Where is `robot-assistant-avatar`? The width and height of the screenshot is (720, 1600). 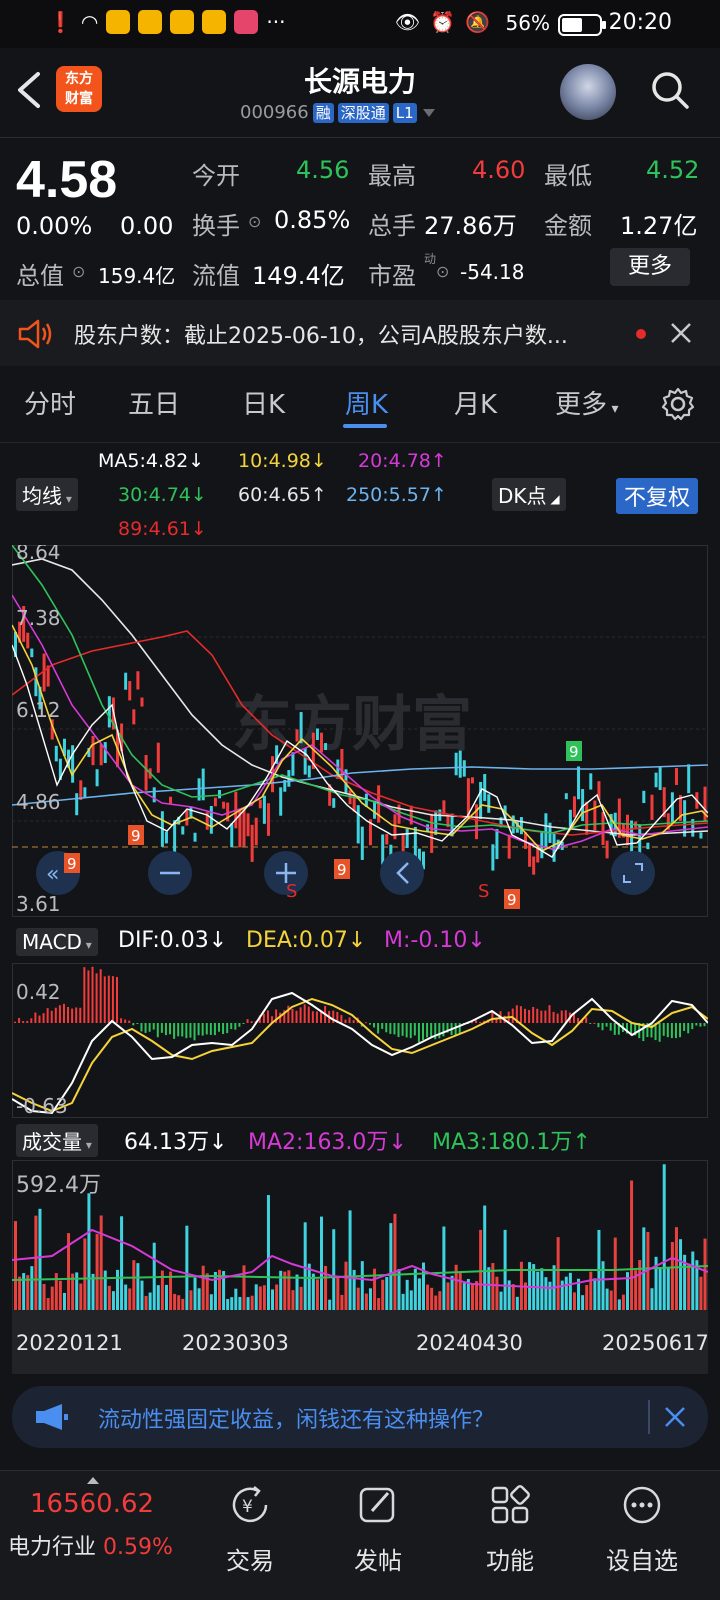 robot-assistant-avatar is located at coordinates (588, 92).